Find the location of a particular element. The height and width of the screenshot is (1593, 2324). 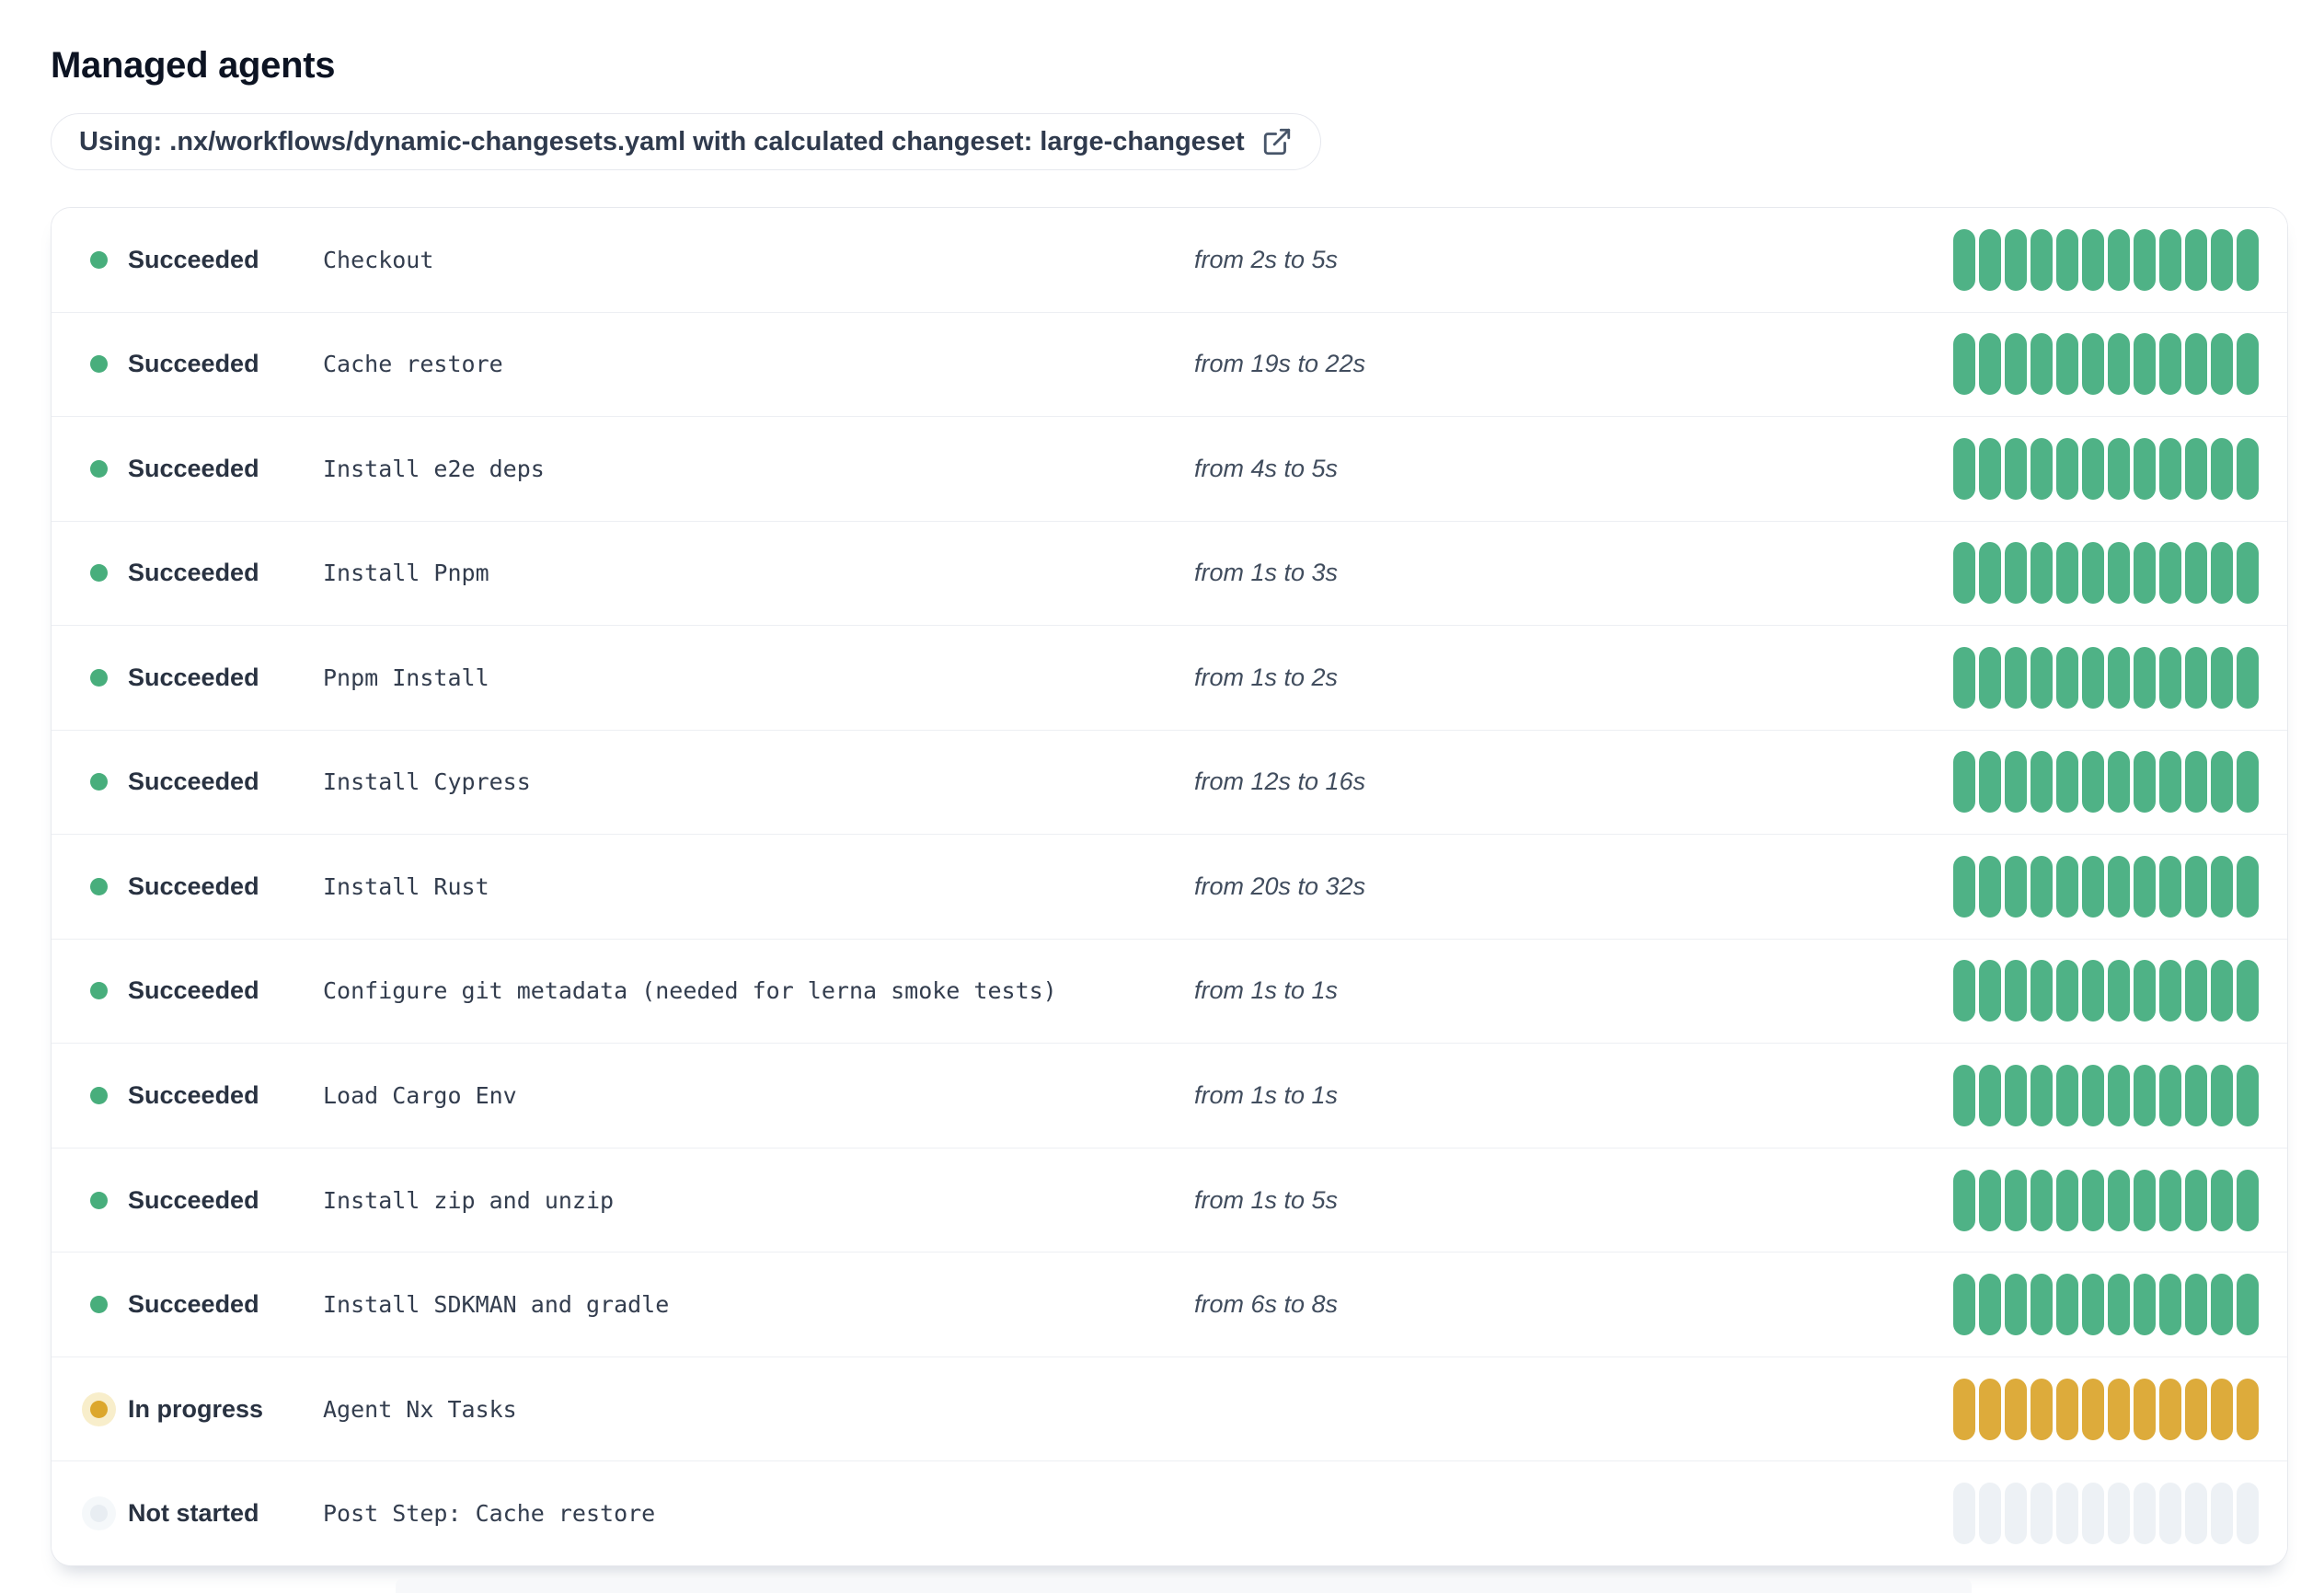

step-name: Install Rust is located at coordinates (406, 886).